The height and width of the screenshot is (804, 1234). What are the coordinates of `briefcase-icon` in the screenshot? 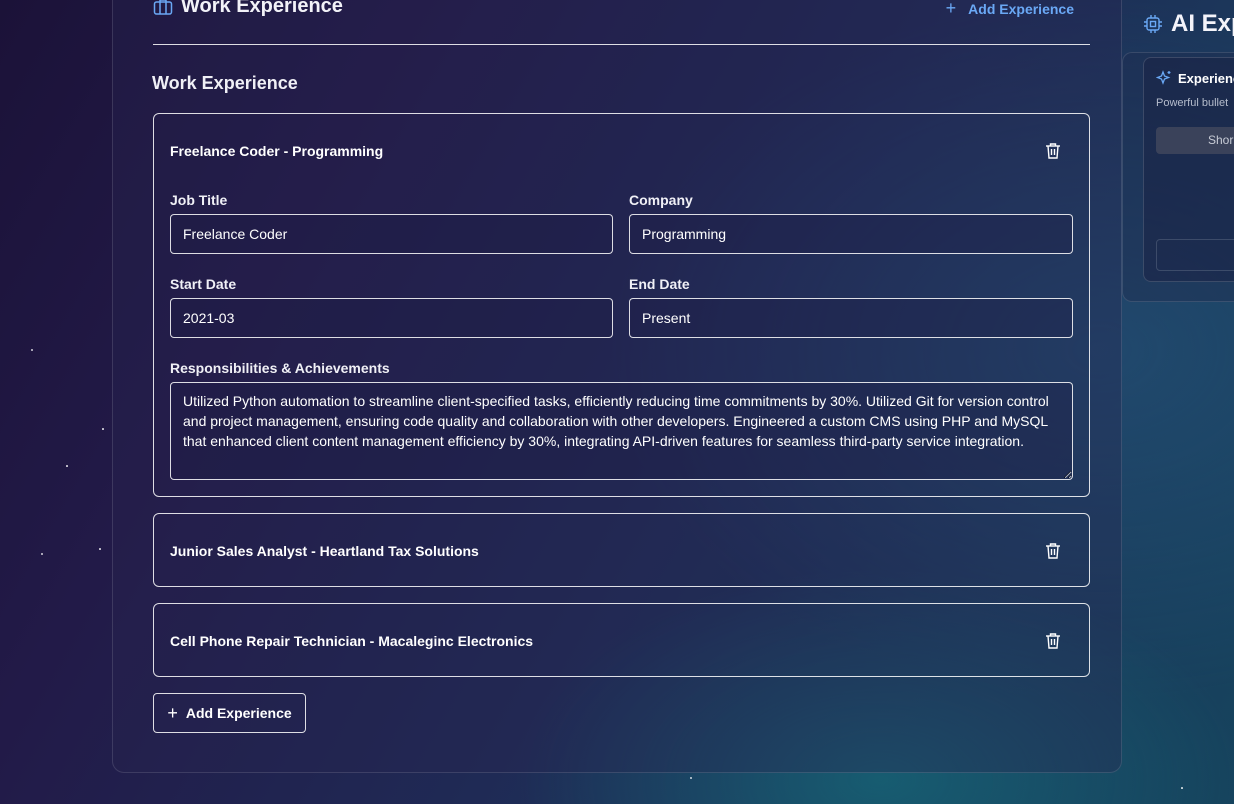 It's located at (163, 7).